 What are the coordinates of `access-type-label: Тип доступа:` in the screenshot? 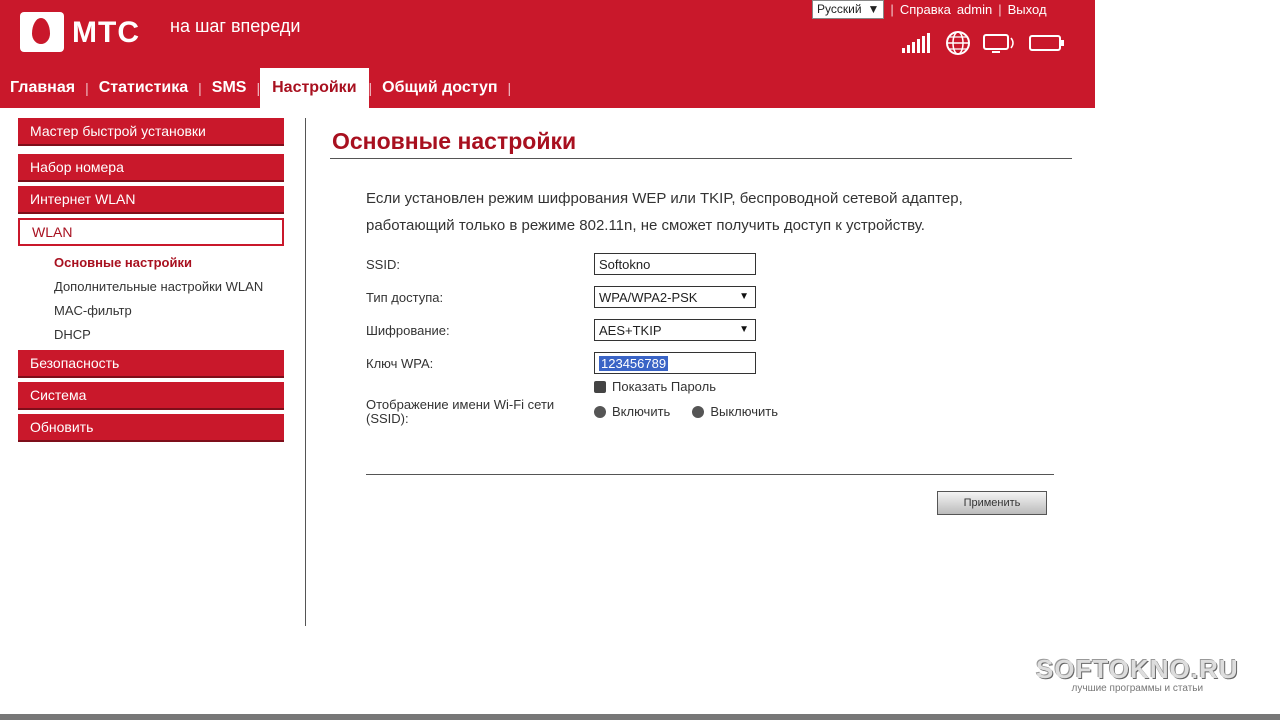 It's located at (405, 297).